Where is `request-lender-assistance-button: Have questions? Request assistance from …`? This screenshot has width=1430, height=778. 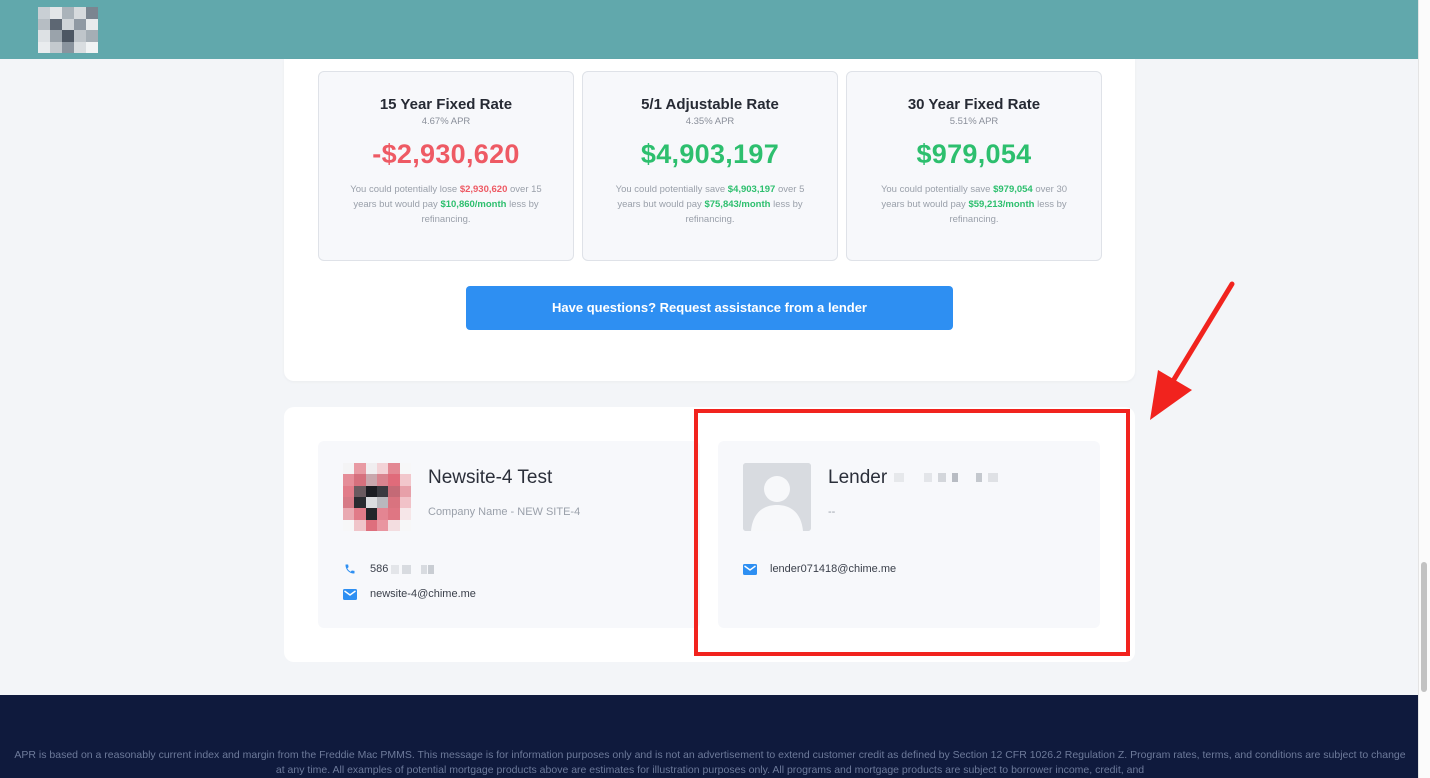 request-lender-assistance-button: Have questions? Request assistance from … is located at coordinates (709, 308).